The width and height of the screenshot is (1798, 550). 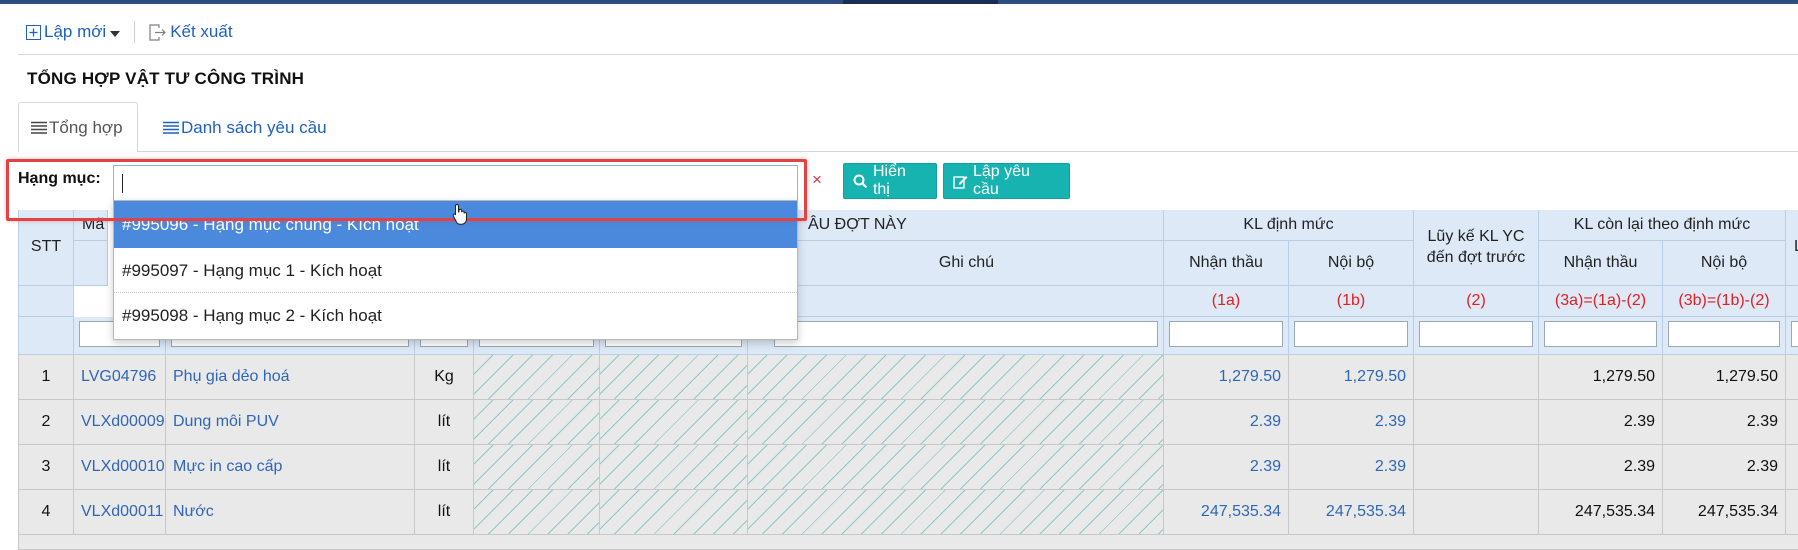 I want to click on filter-cell-stt, so click(x=46, y=336).